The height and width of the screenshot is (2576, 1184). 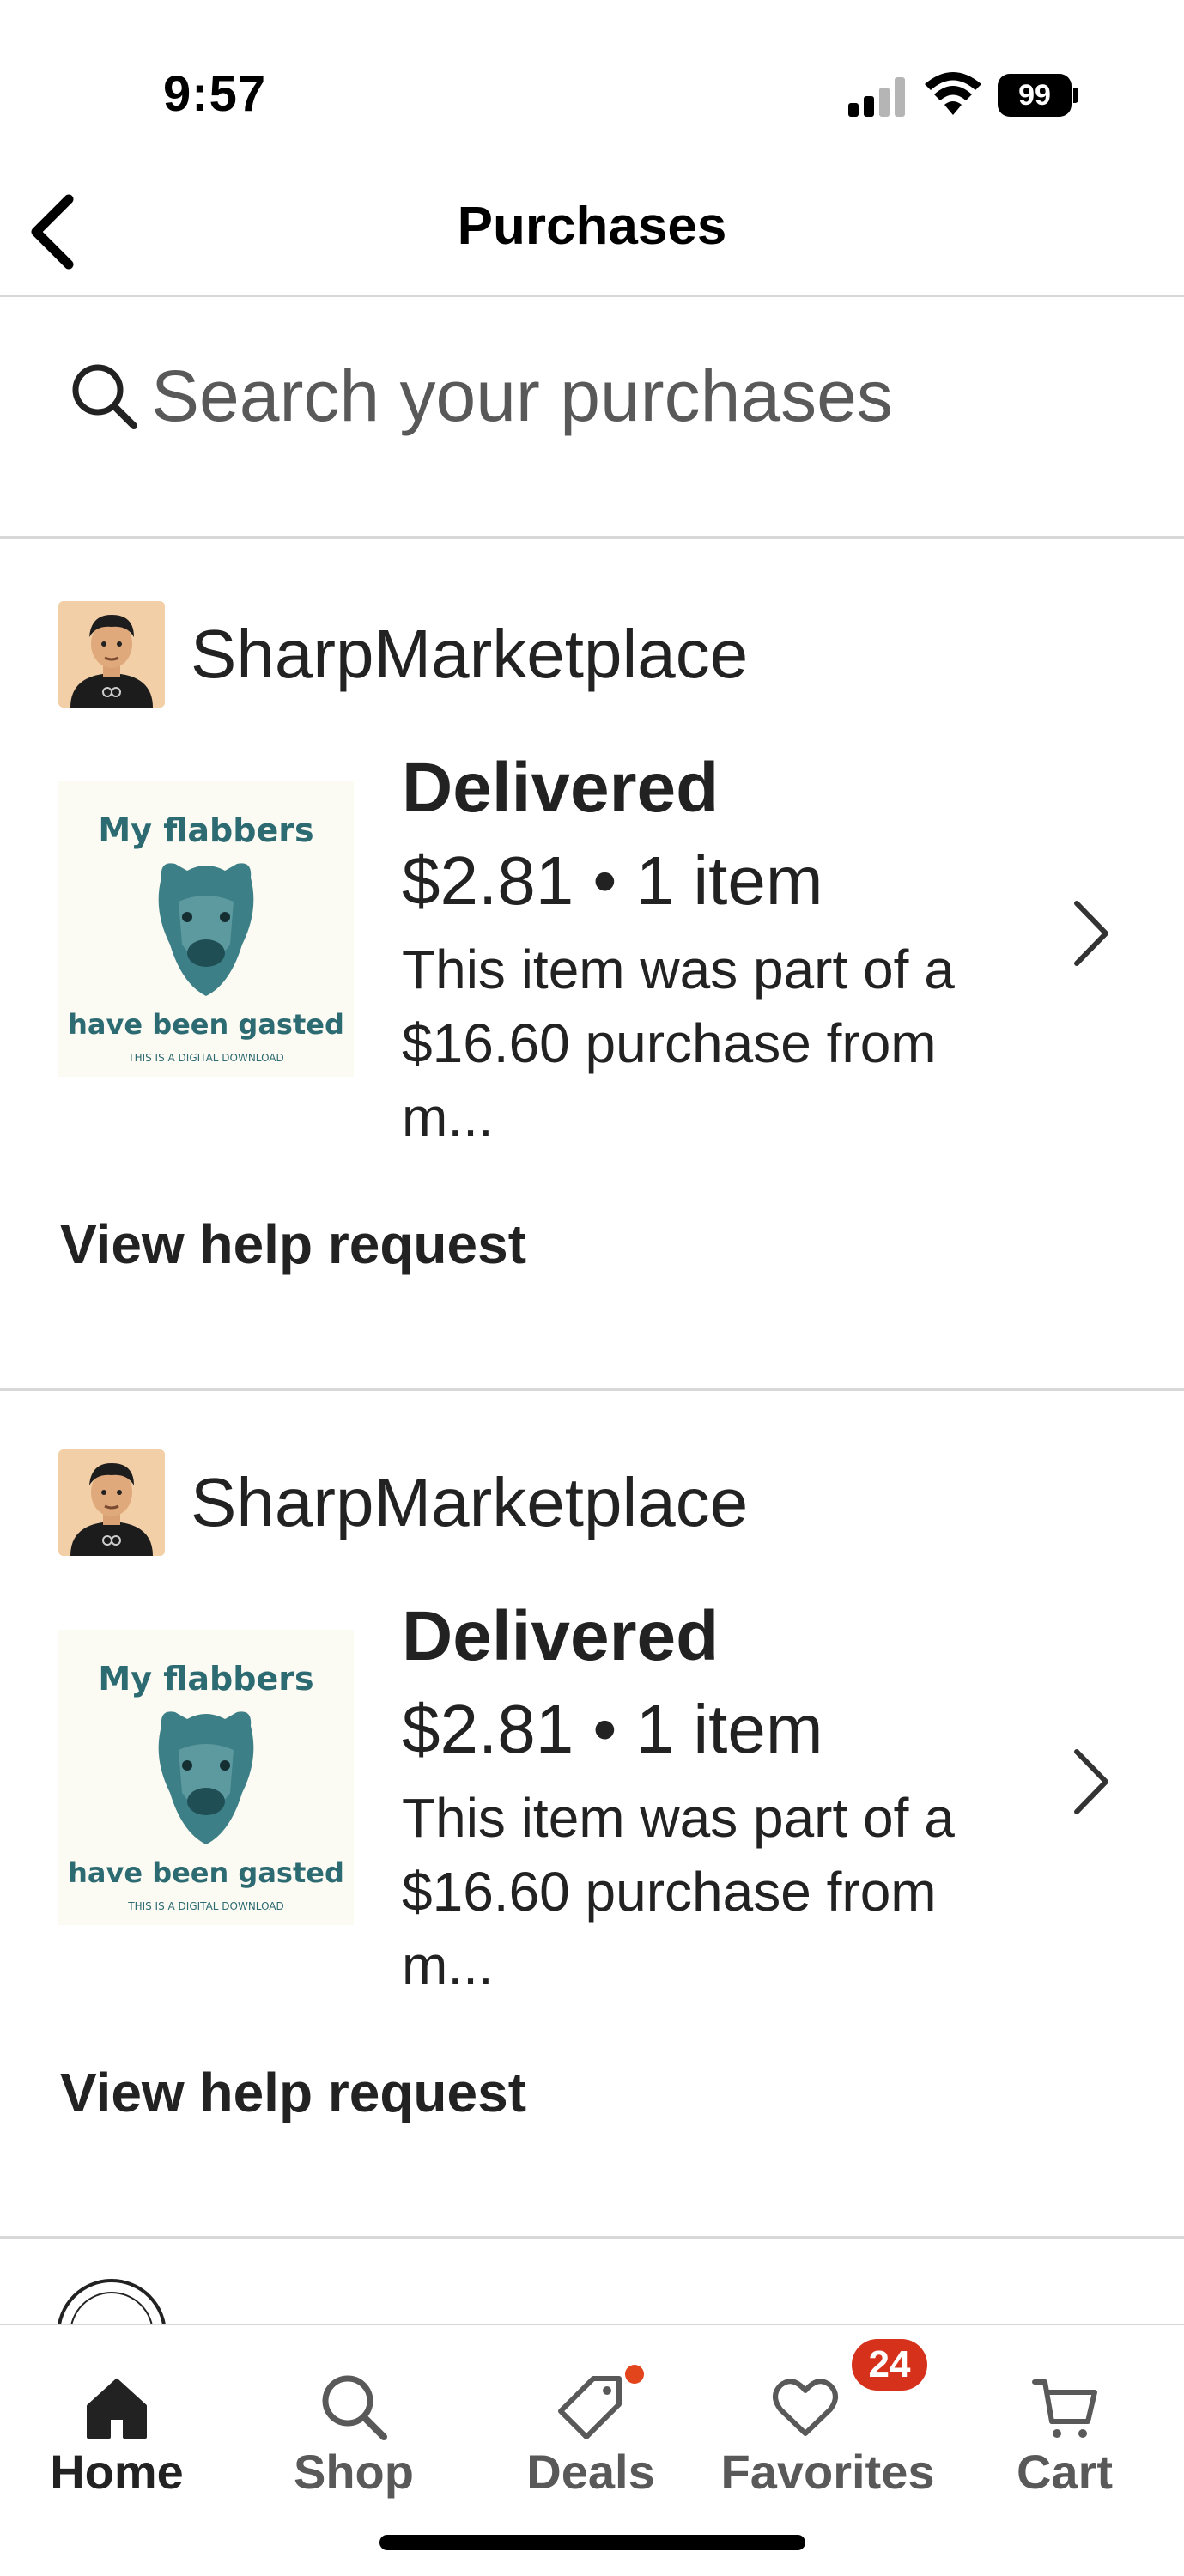 I want to click on tab-label: Cart, so click(x=1065, y=2472).